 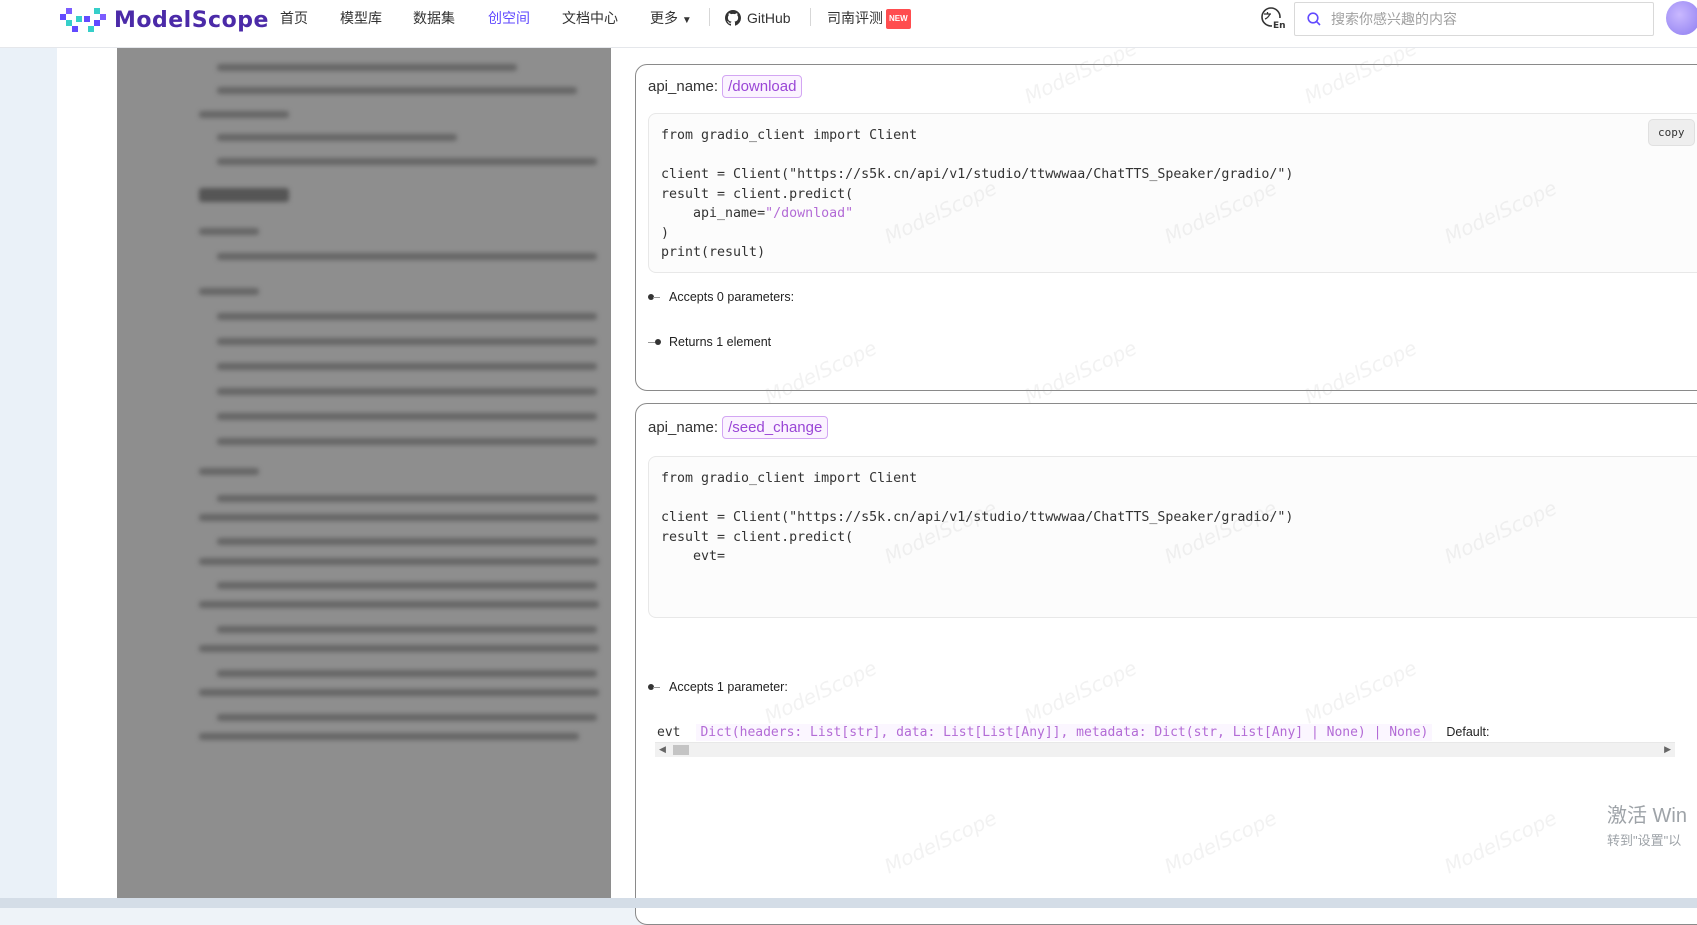 What do you see at coordinates (732, 297) in the screenshot?
I see `accepts-label: Accepts 0 parameters:` at bounding box center [732, 297].